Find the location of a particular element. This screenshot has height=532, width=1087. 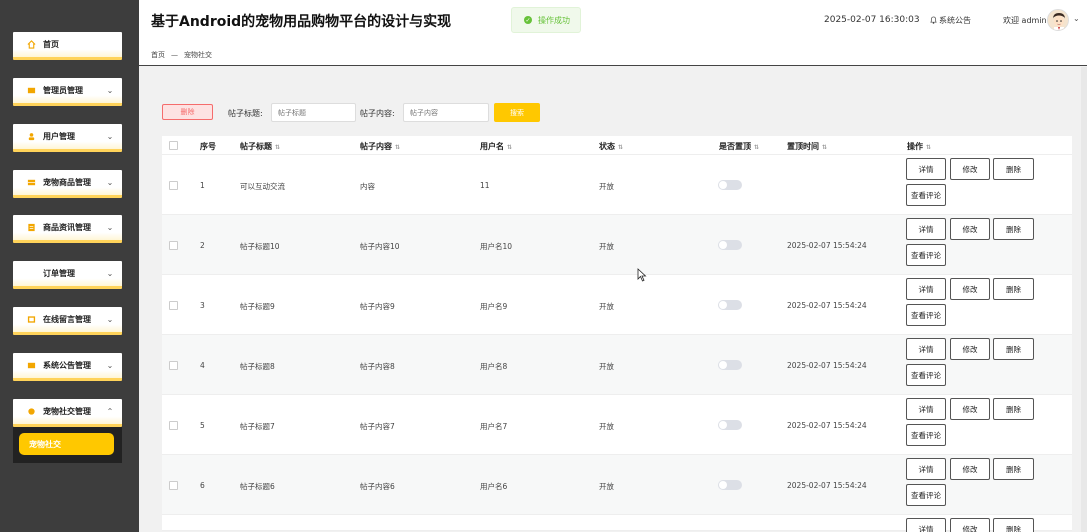

post-title-input is located at coordinates (313, 112).